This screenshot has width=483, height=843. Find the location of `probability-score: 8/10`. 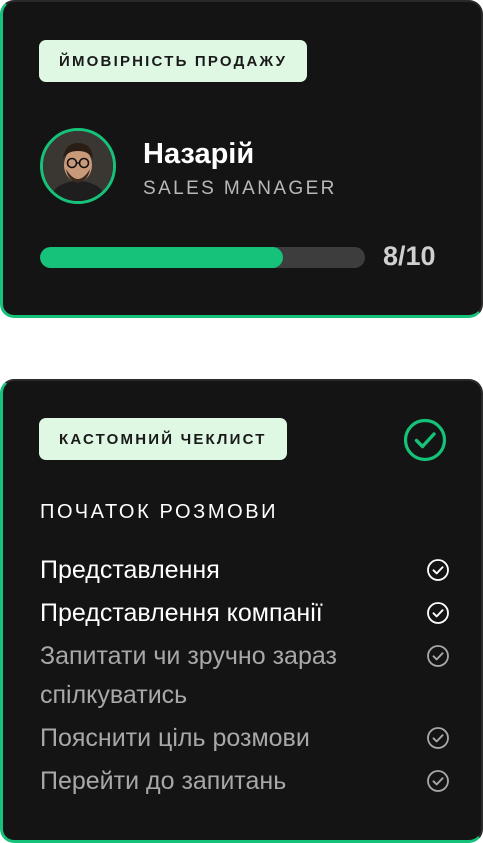

probability-score: 8/10 is located at coordinates (409, 256).